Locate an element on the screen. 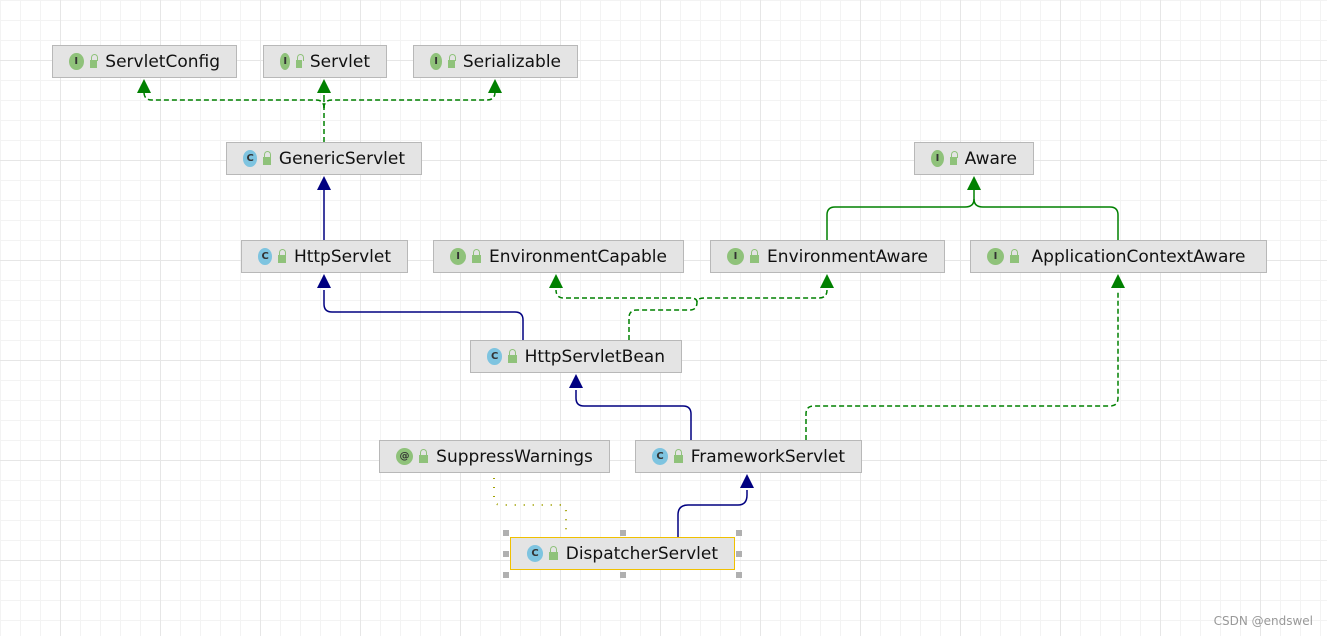 This screenshot has height=636, width=1327. node-environmentcapable: I EnvironmentCapable is located at coordinates (558, 256).